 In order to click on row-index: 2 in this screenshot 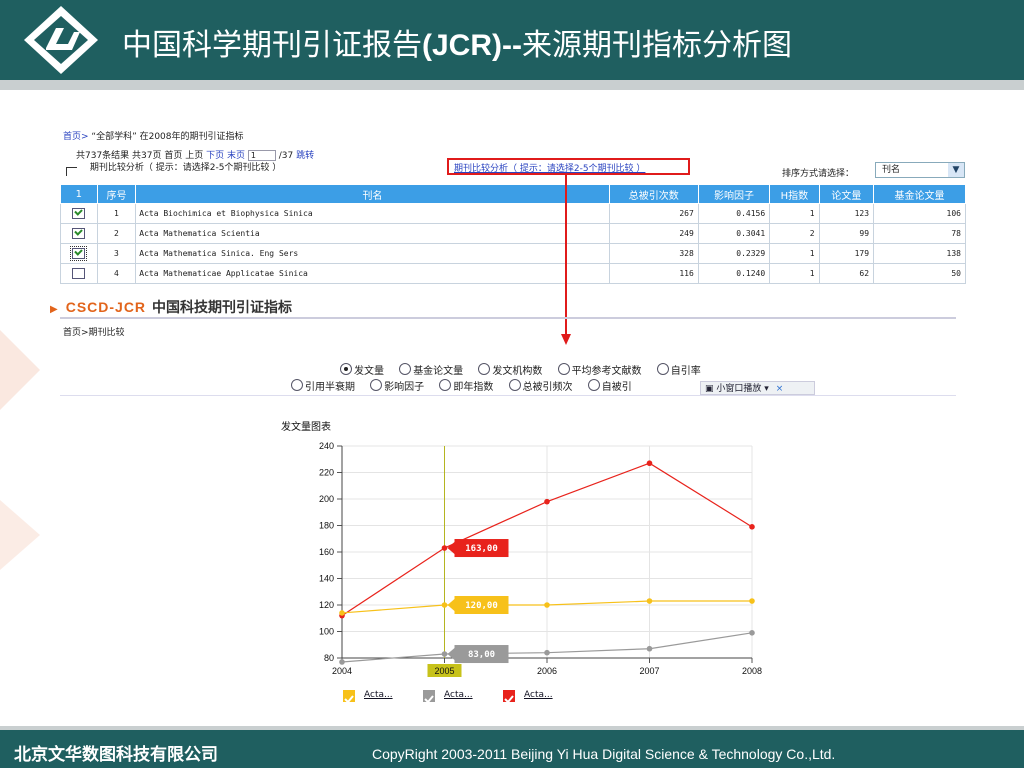, I will do `click(116, 233)`.